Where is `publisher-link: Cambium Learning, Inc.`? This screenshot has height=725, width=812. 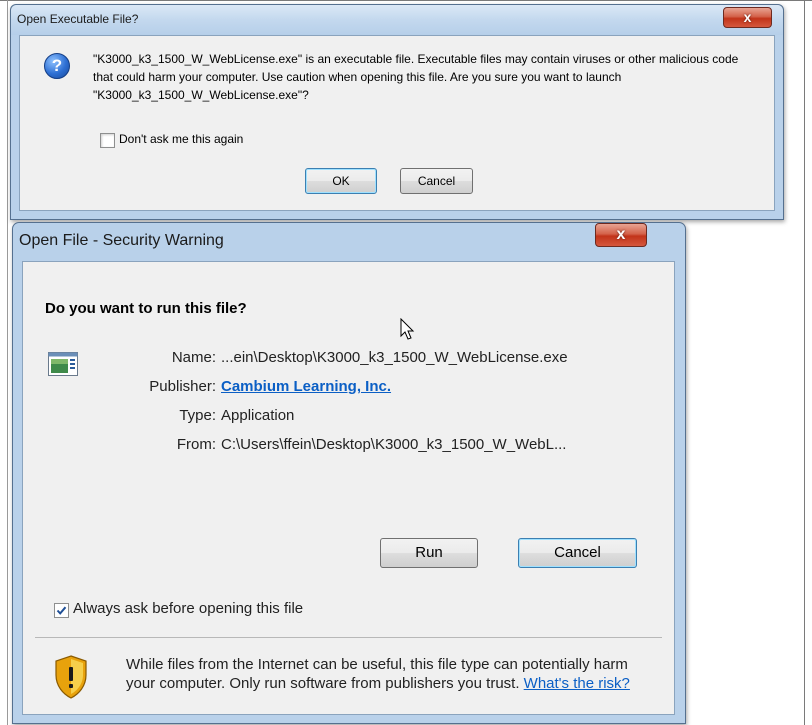
publisher-link: Cambium Learning, Inc. is located at coordinates (306, 386).